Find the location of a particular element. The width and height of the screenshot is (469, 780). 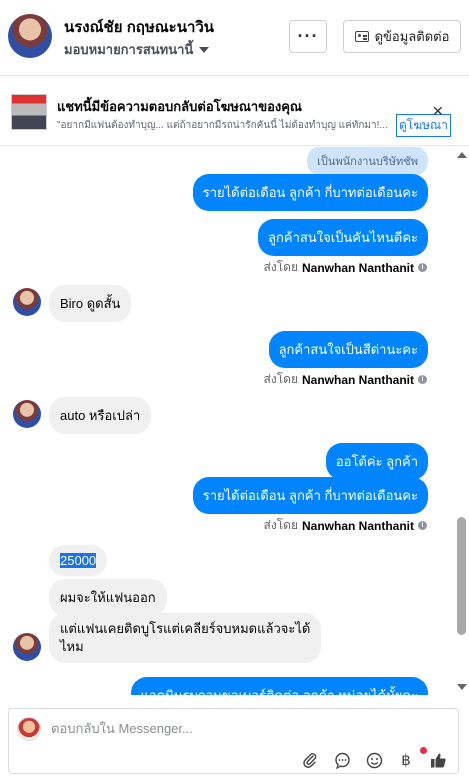

close-icon: ✕ is located at coordinates (438, 111).